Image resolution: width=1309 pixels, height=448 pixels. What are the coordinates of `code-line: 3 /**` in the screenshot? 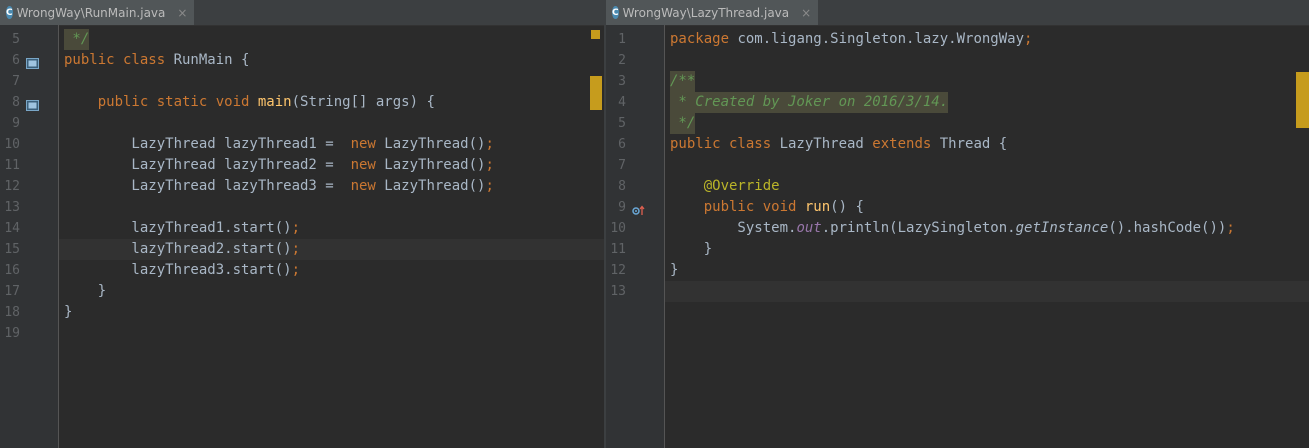 It's located at (963, 81).